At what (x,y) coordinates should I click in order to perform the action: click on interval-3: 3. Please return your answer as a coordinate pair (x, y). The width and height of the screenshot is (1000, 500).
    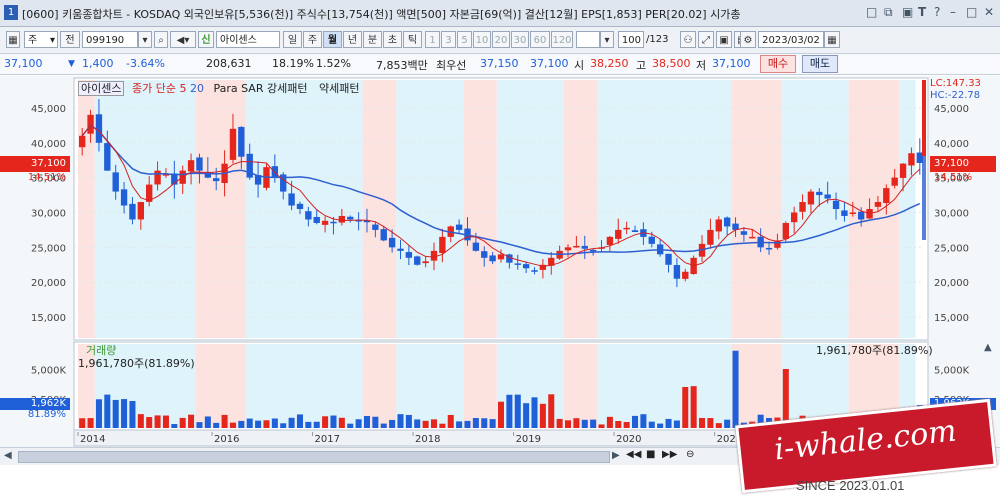
    Looking at the image, I should click on (448, 39).